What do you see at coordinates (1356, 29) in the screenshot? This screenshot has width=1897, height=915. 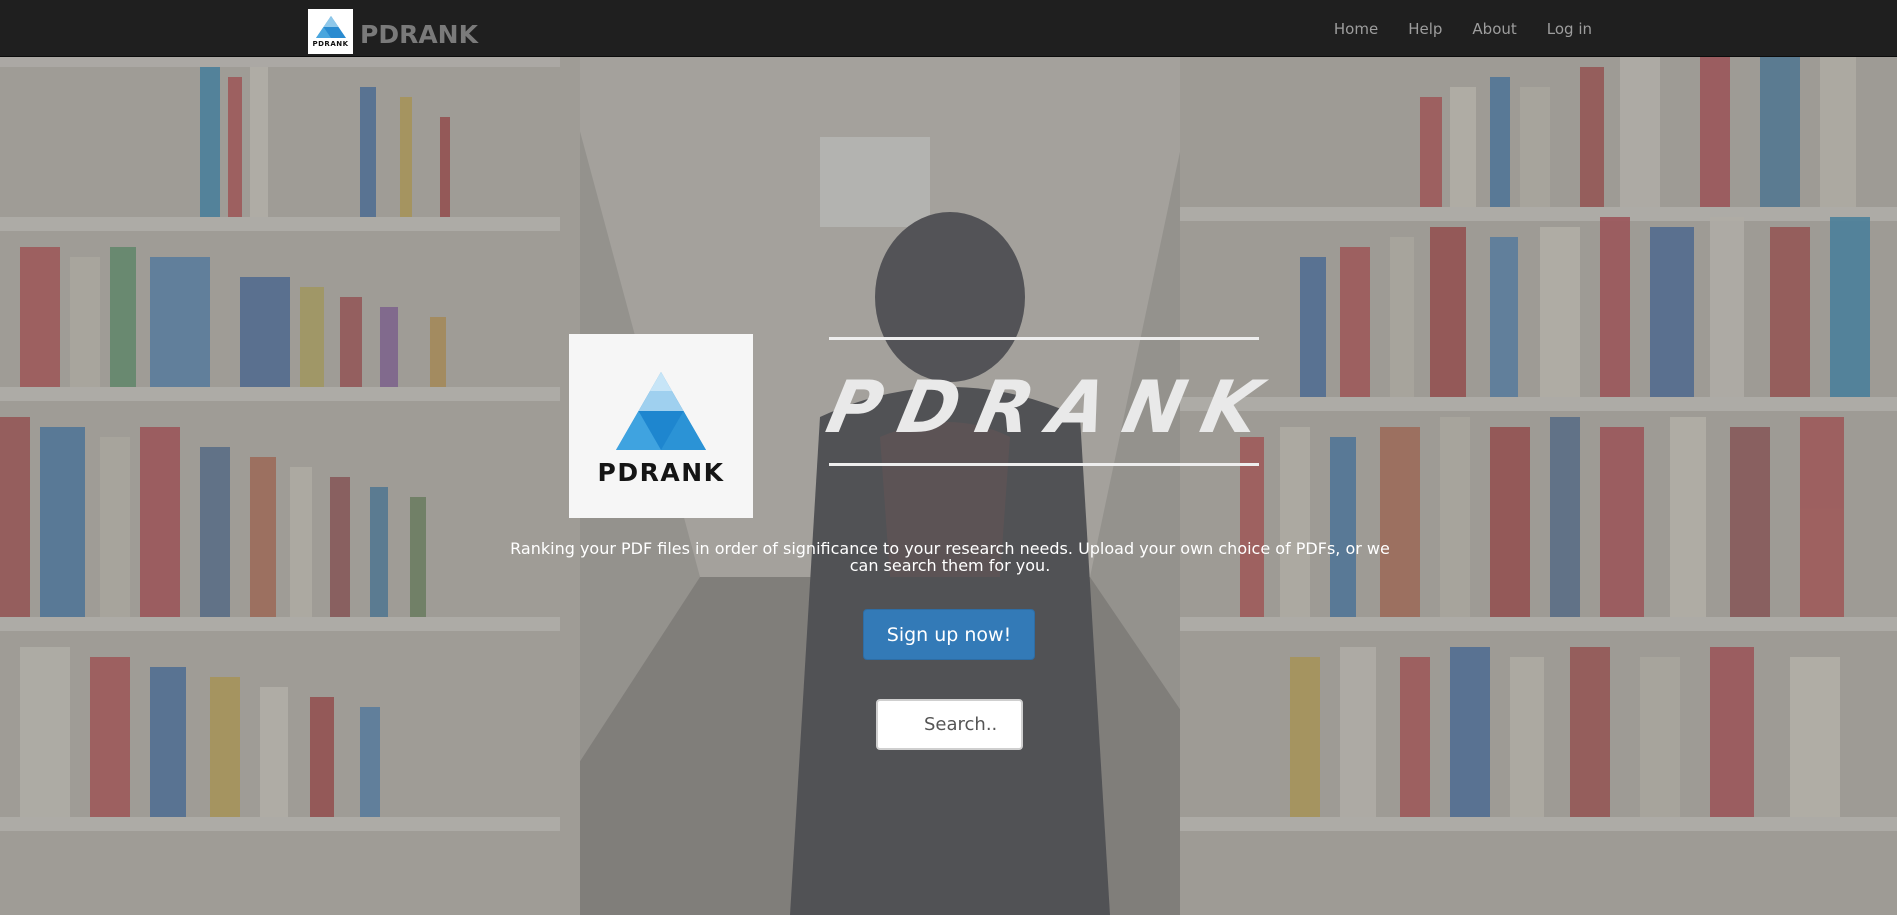 I see `nav-home-link: Home` at bounding box center [1356, 29].